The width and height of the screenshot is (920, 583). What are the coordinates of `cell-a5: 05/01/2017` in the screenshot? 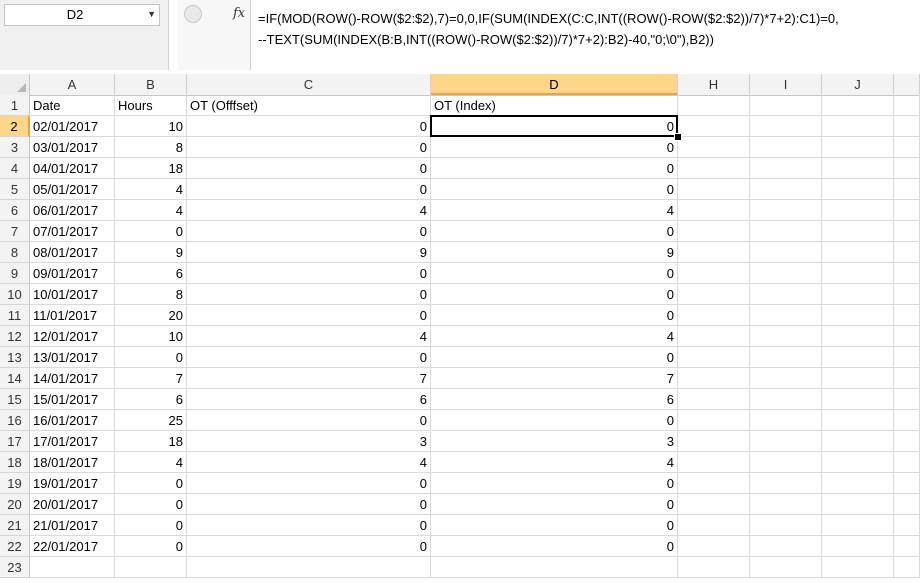 It's located at (72, 189).